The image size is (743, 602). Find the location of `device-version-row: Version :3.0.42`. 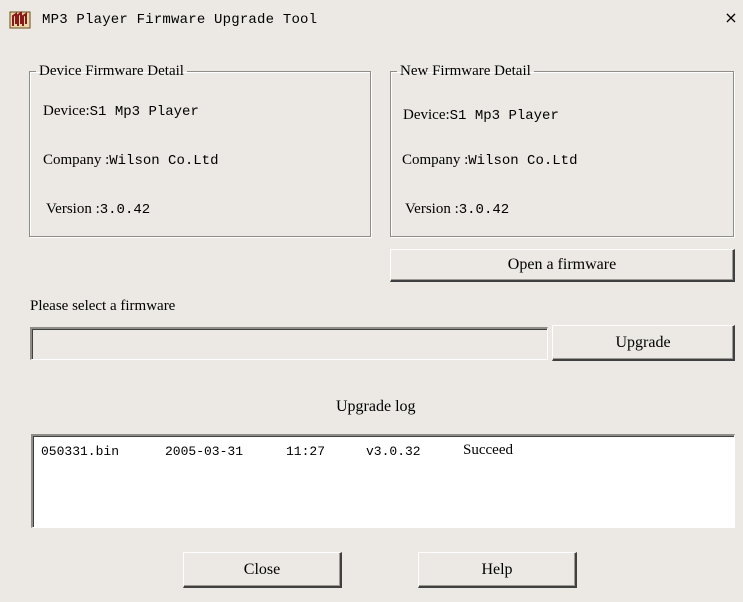

device-version-row: Version :3.0.42 is located at coordinates (98, 209).